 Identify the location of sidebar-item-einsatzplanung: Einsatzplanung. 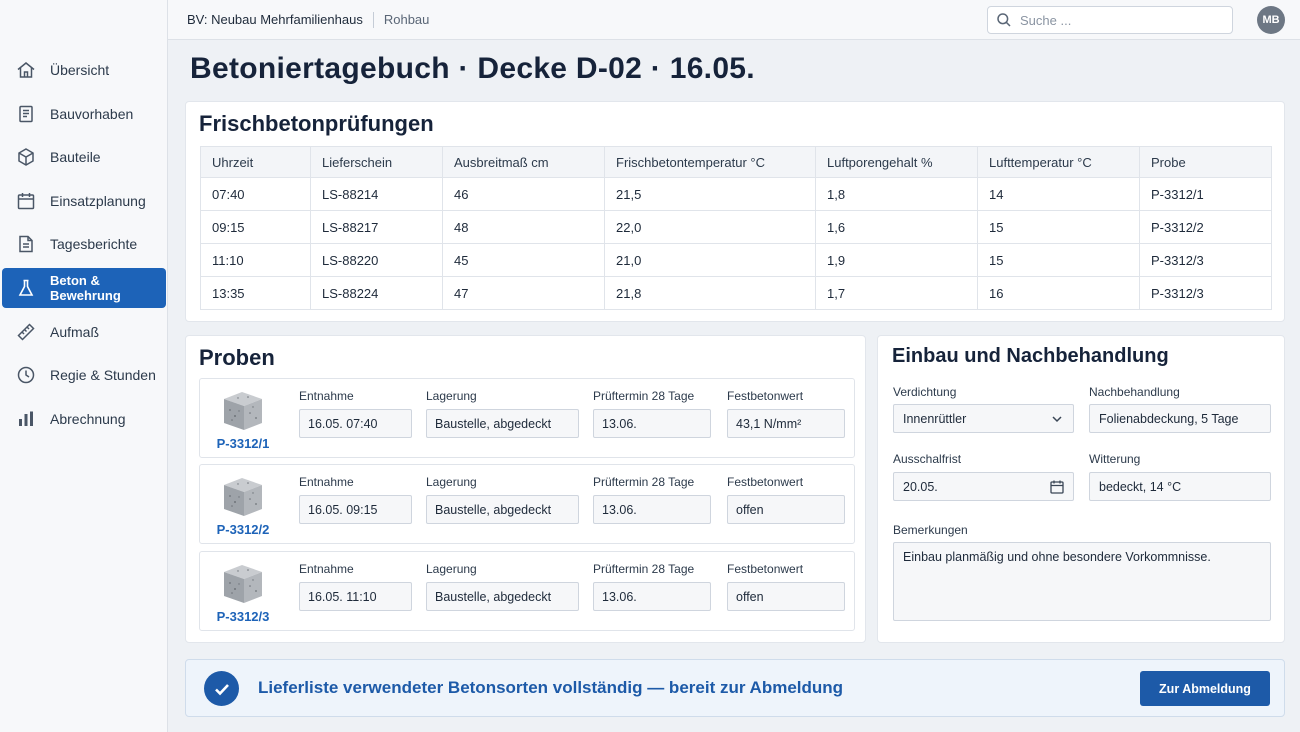
(84, 201).